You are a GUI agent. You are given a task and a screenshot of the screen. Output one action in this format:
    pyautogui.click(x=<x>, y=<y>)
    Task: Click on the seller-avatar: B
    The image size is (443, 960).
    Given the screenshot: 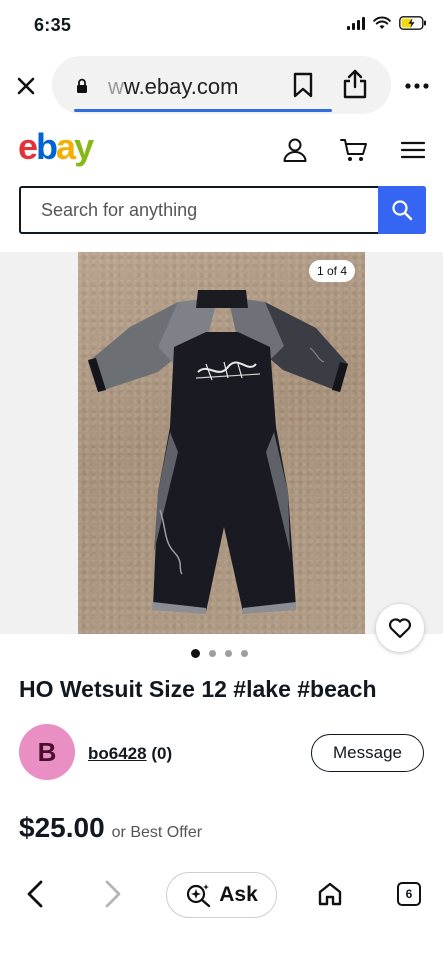 What is the action you would take?
    pyautogui.click(x=47, y=752)
    